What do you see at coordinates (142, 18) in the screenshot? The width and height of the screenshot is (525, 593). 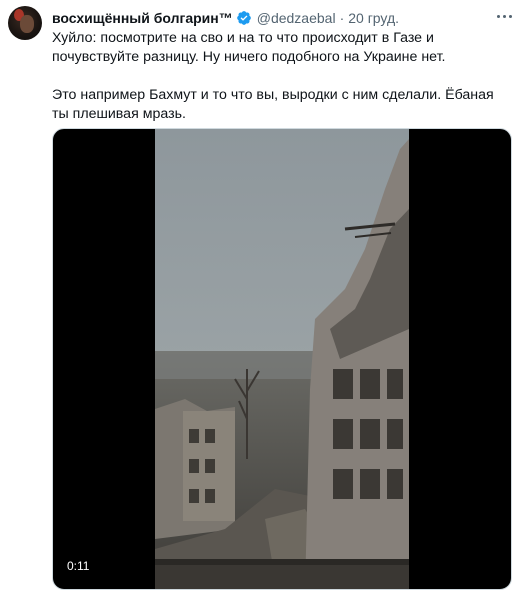 I see `author-name: восхищённый болгарин™` at bounding box center [142, 18].